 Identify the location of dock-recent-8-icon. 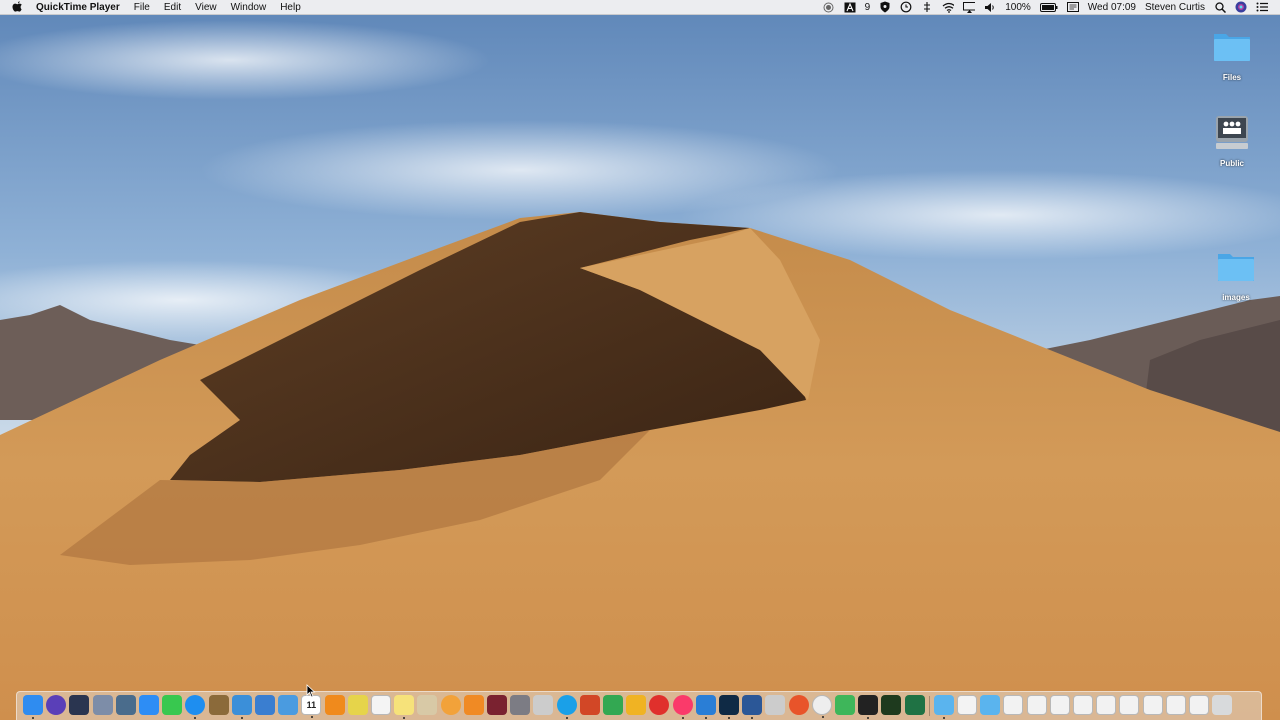
(1175, 705).